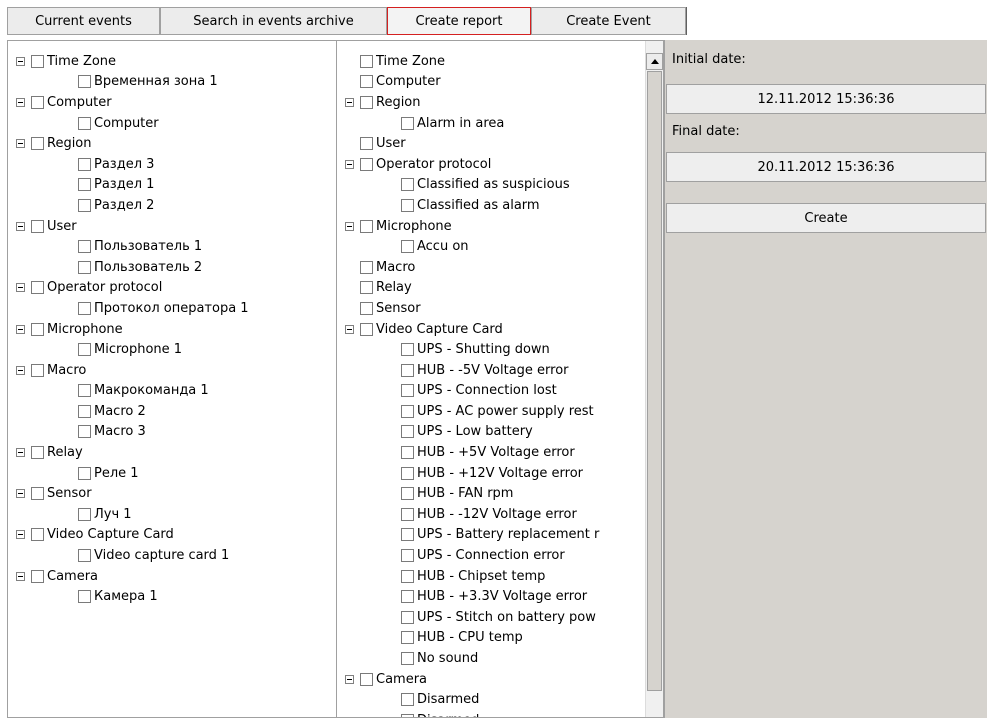 The height and width of the screenshot is (718, 987). What do you see at coordinates (500, 493) in the screenshot?
I see `tree-child-node: HUB - FAN rpm` at bounding box center [500, 493].